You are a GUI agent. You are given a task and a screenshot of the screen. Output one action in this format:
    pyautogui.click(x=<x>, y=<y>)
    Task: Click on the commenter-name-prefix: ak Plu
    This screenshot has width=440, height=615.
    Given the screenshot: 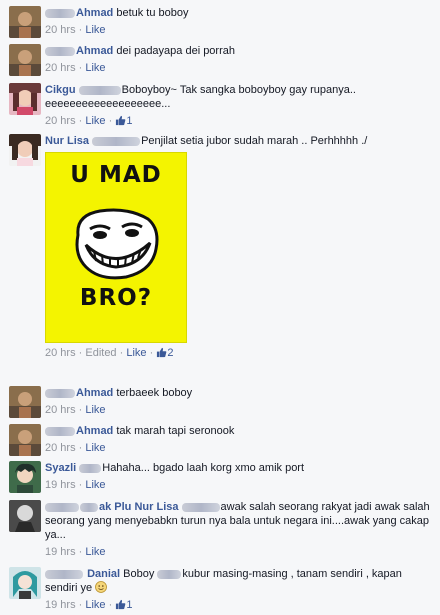 What is the action you would take?
    pyautogui.click(x=115, y=507)
    